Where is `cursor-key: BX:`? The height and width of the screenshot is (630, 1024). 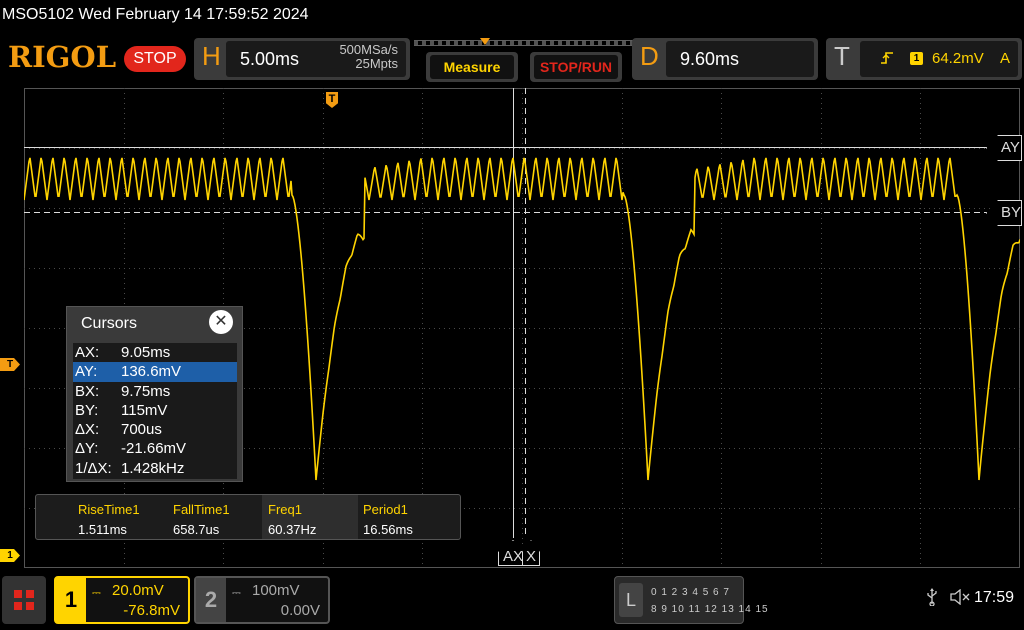
cursor-key: BX: is located at coordinates (87, 391).